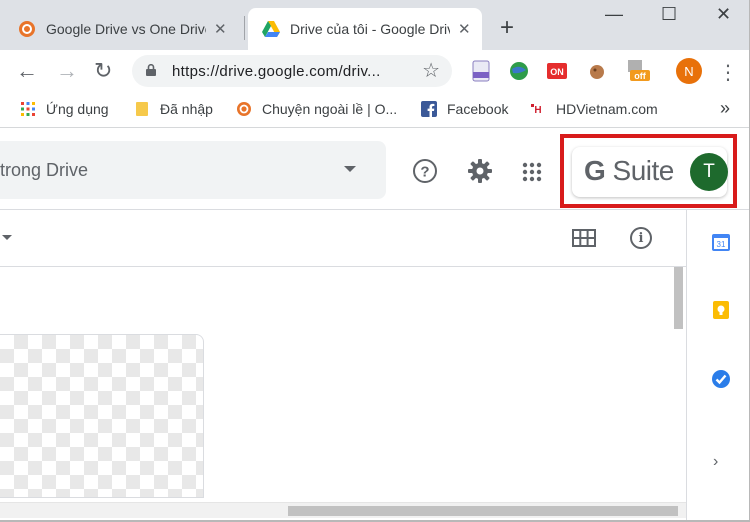 The width and height of the screenshot is (750, 522). I want to click on bookmark-facebook: Facebook, so click(464, 109).